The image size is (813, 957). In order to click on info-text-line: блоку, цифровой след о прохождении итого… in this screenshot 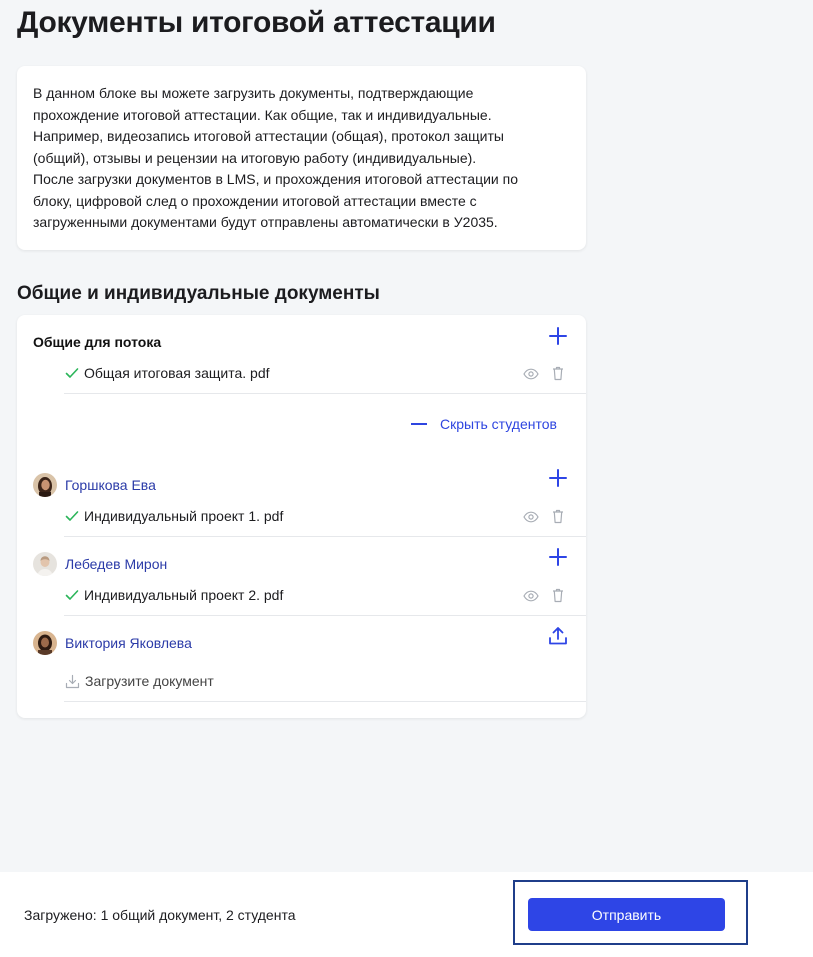, I will do `click(255, 200)`.